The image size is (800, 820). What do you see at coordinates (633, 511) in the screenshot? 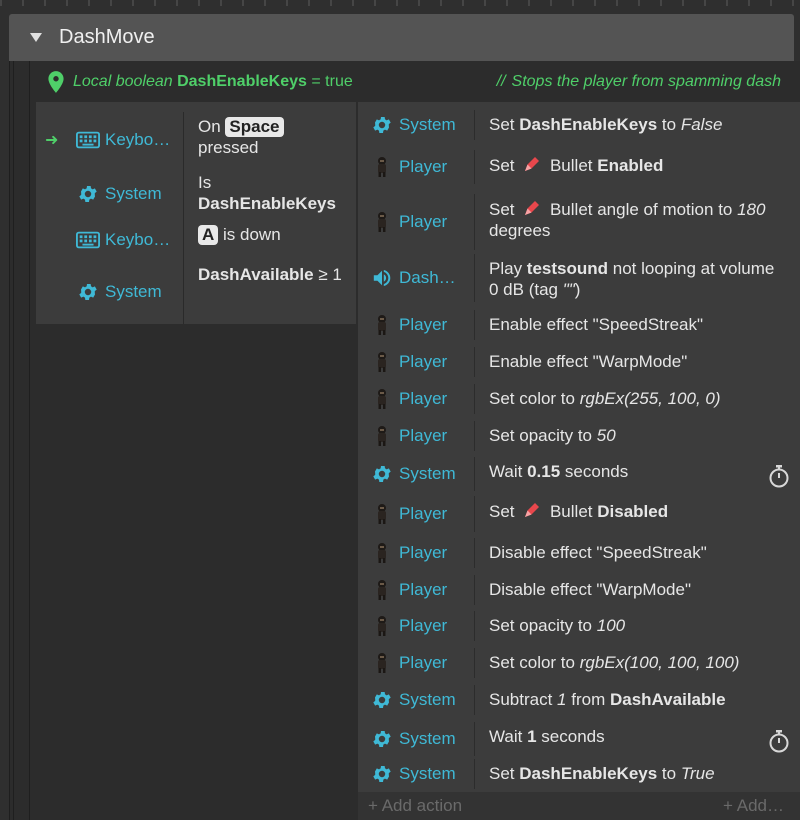
I see `action-bold-value: Disabled` at bounding box center [633, 511].